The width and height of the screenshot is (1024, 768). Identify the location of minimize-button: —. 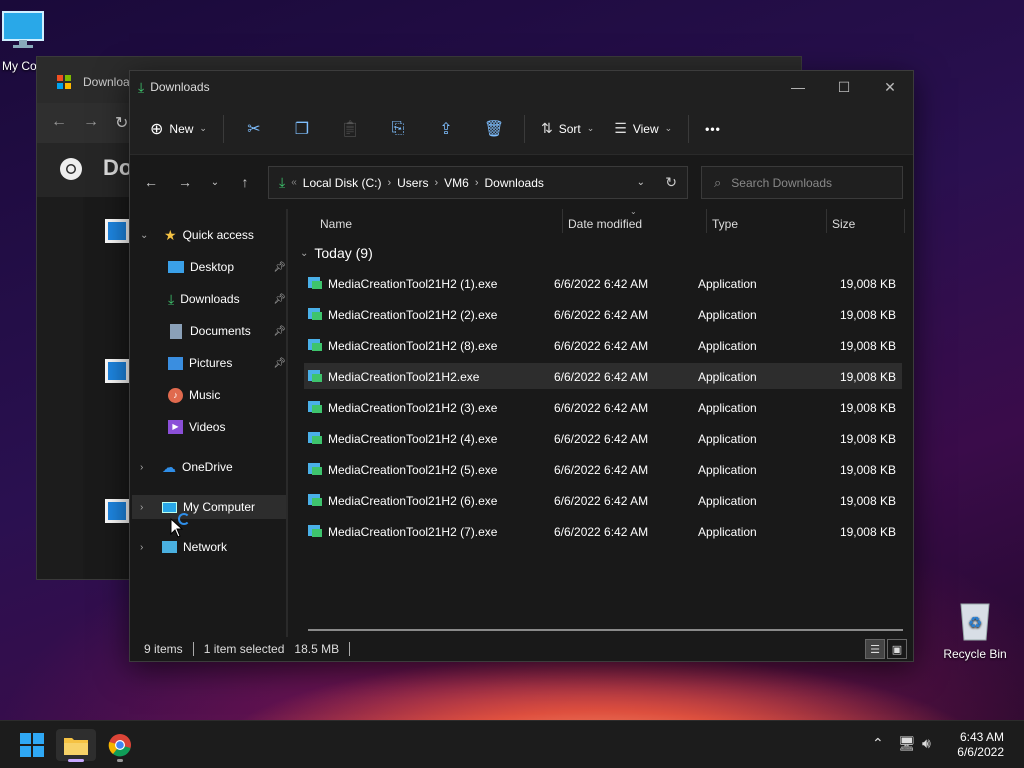
(798, 87).